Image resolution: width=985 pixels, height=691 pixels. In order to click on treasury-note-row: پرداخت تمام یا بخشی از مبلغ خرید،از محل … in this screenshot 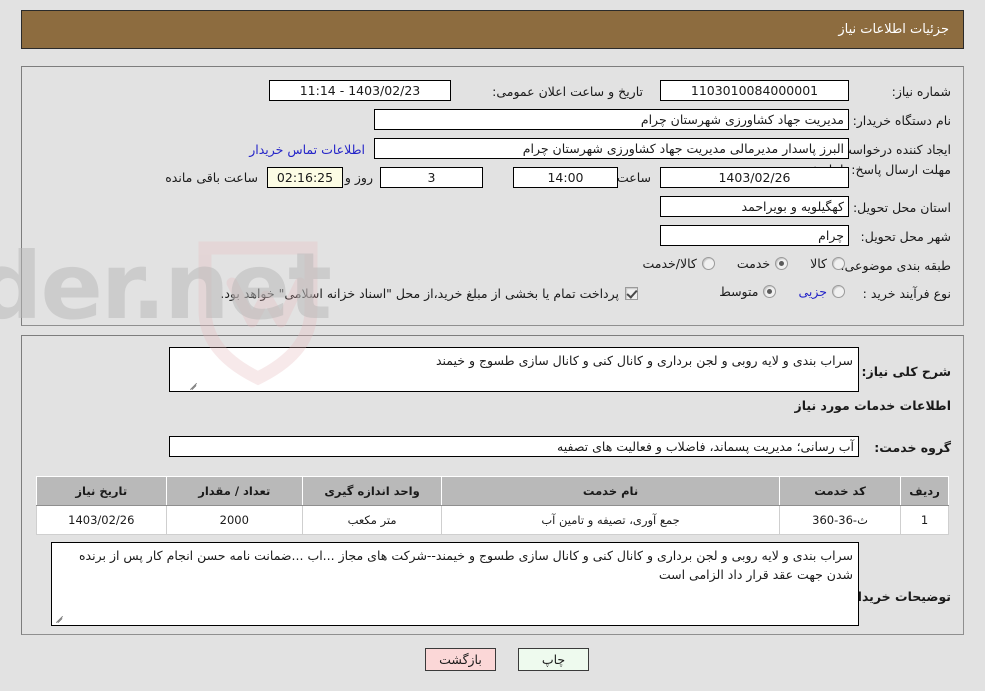, I will do `click(429, 293)`.